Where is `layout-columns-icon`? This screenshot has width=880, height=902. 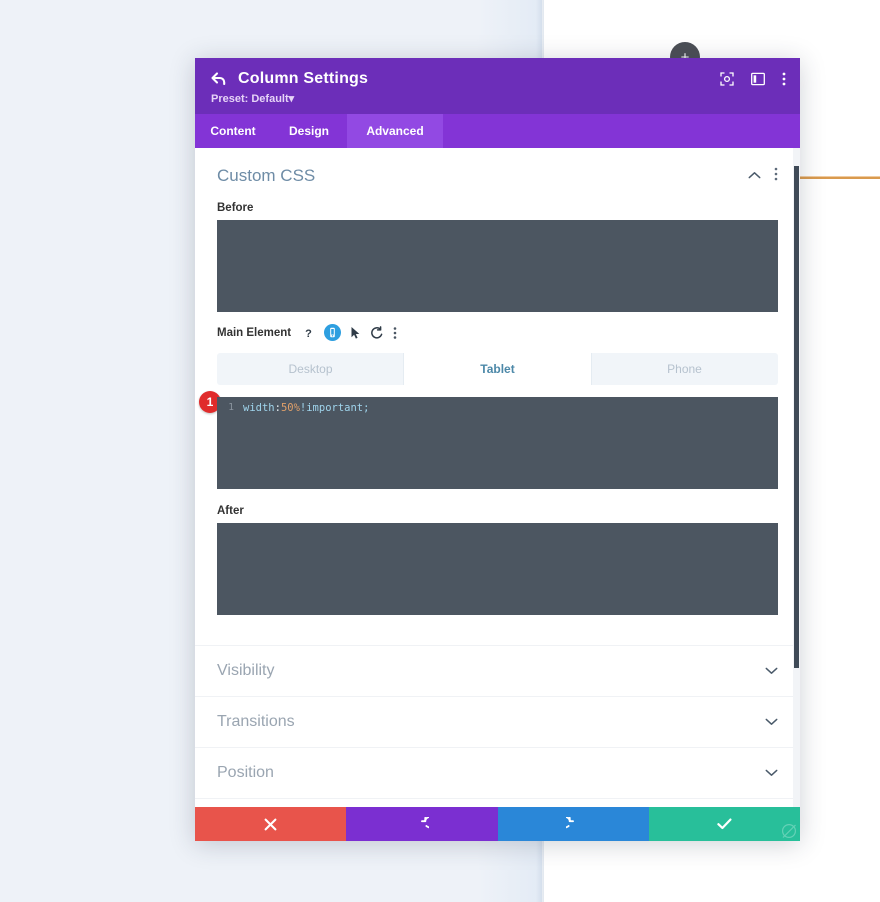
layout-columns-icon is located at coordinates (758, 79).